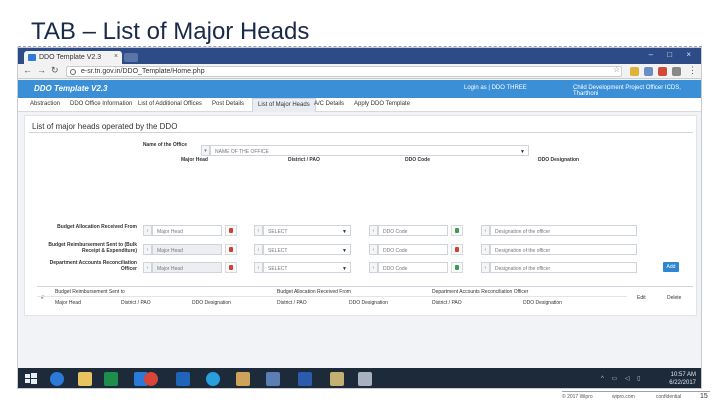  What do you see at coordinates (73, 72) in the screenshot?
I see `info-icon` at bounding box center [73, 72].